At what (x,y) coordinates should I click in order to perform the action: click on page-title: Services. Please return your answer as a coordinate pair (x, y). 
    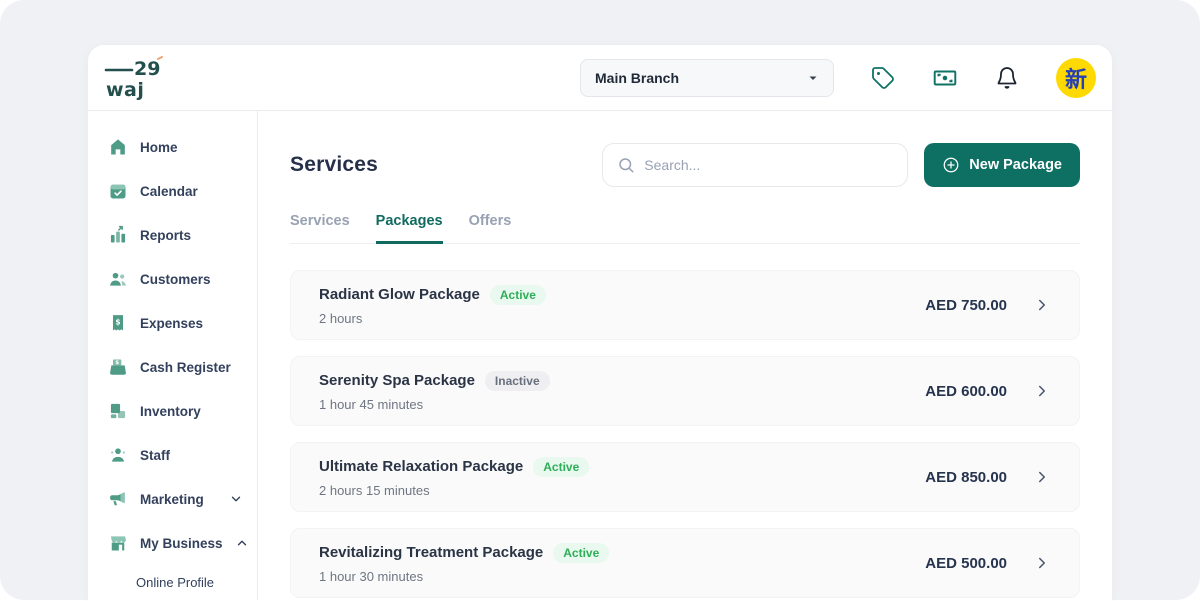
    Looking at the image, I should click on (334, 165).